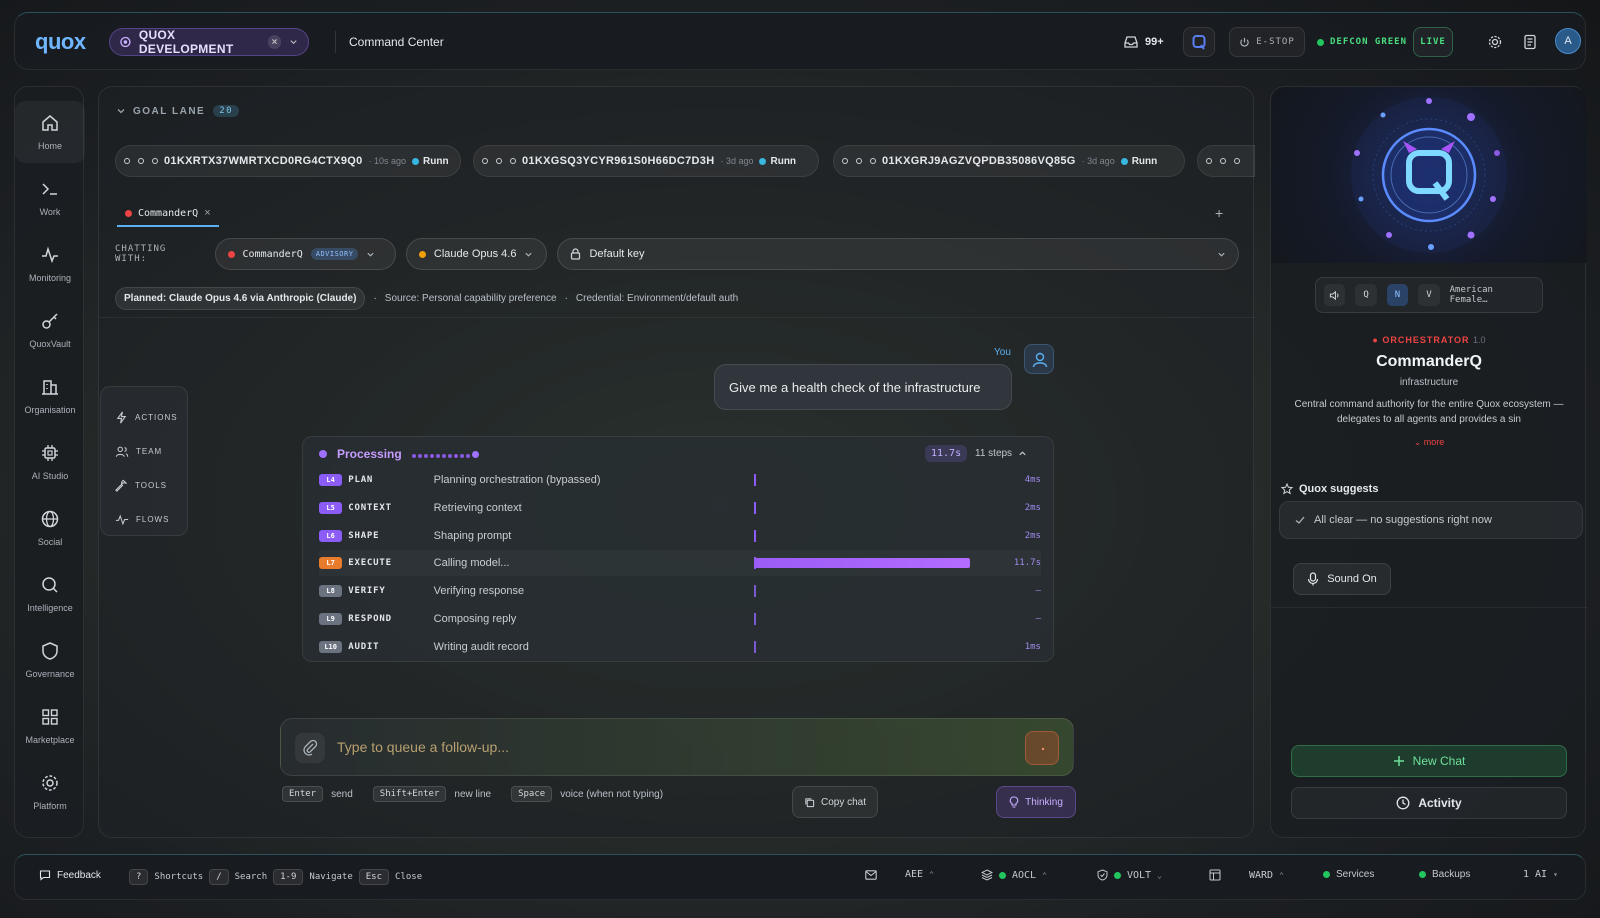 The width and height of the screenshot is (1600, 918). What do you see at coordinates (1219, 213) in the screenshot?
I see `add-tab-button: +` at bounding box center [1219, 213].